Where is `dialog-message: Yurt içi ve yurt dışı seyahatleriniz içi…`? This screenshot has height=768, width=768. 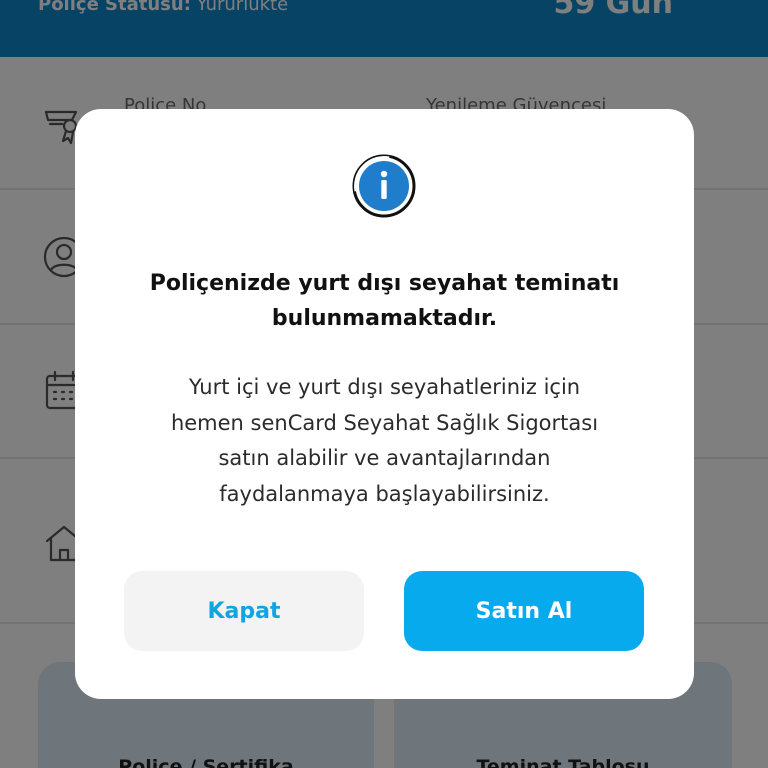
dialog-message: Yurt içi ve yurt dışı seyahatleriniz içi… is located at coordinates (384, 441).